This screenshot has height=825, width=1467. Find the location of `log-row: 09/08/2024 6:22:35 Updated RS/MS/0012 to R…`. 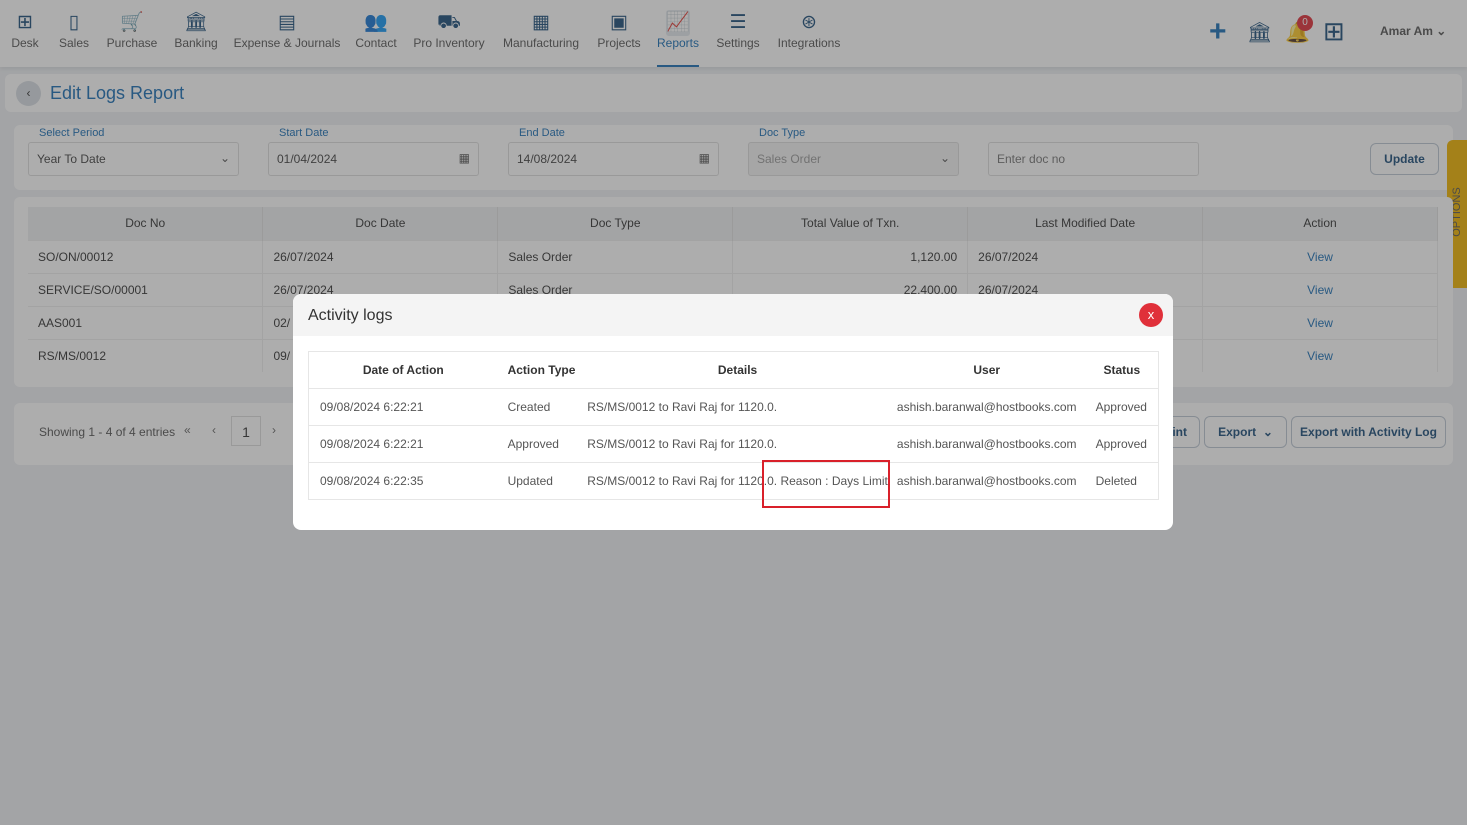

log-row: 09/08/2024 6:22:35 Updated RS/MS/0012 to R… is located at coordinates (733, 481).